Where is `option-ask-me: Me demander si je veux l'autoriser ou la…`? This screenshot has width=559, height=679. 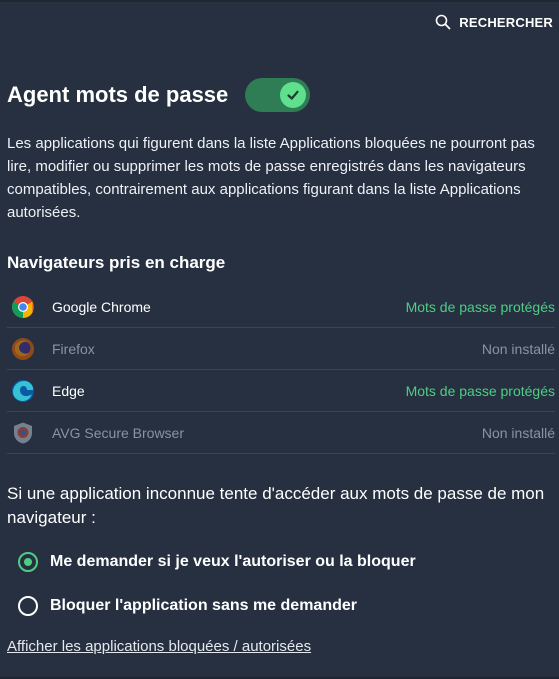 option-ask-me: Me demander si je veux l'autoriser ou la… is located at coordinates (217, 562).